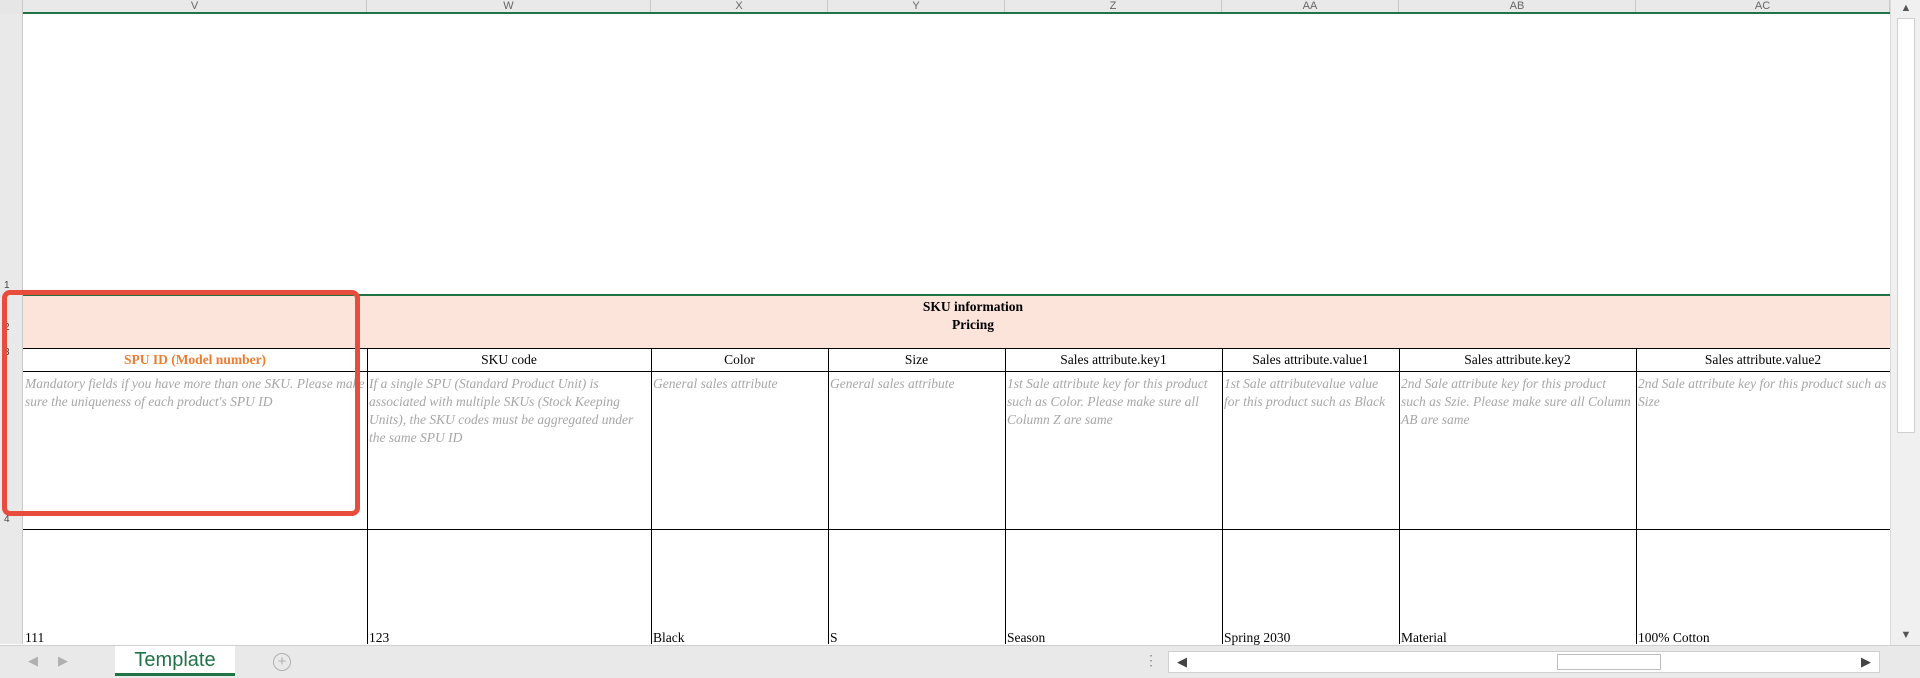 Image resolution: width=1920 pixels, height=678 pixels. Describe the element at coordinates (833, 638) in the screenshot. I see `value-cell-size: S` at that location.